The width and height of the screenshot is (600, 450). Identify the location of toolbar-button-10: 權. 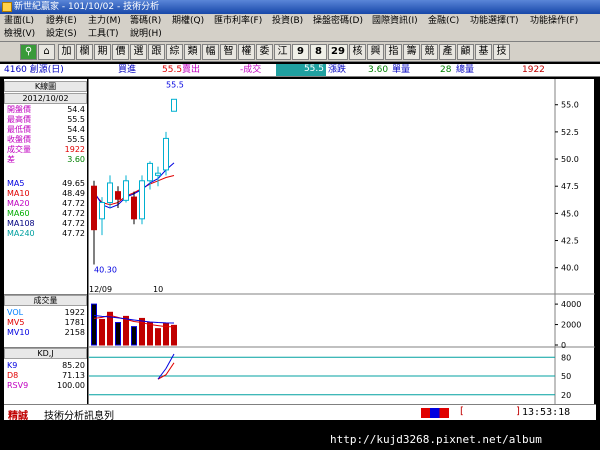
(246, 52).